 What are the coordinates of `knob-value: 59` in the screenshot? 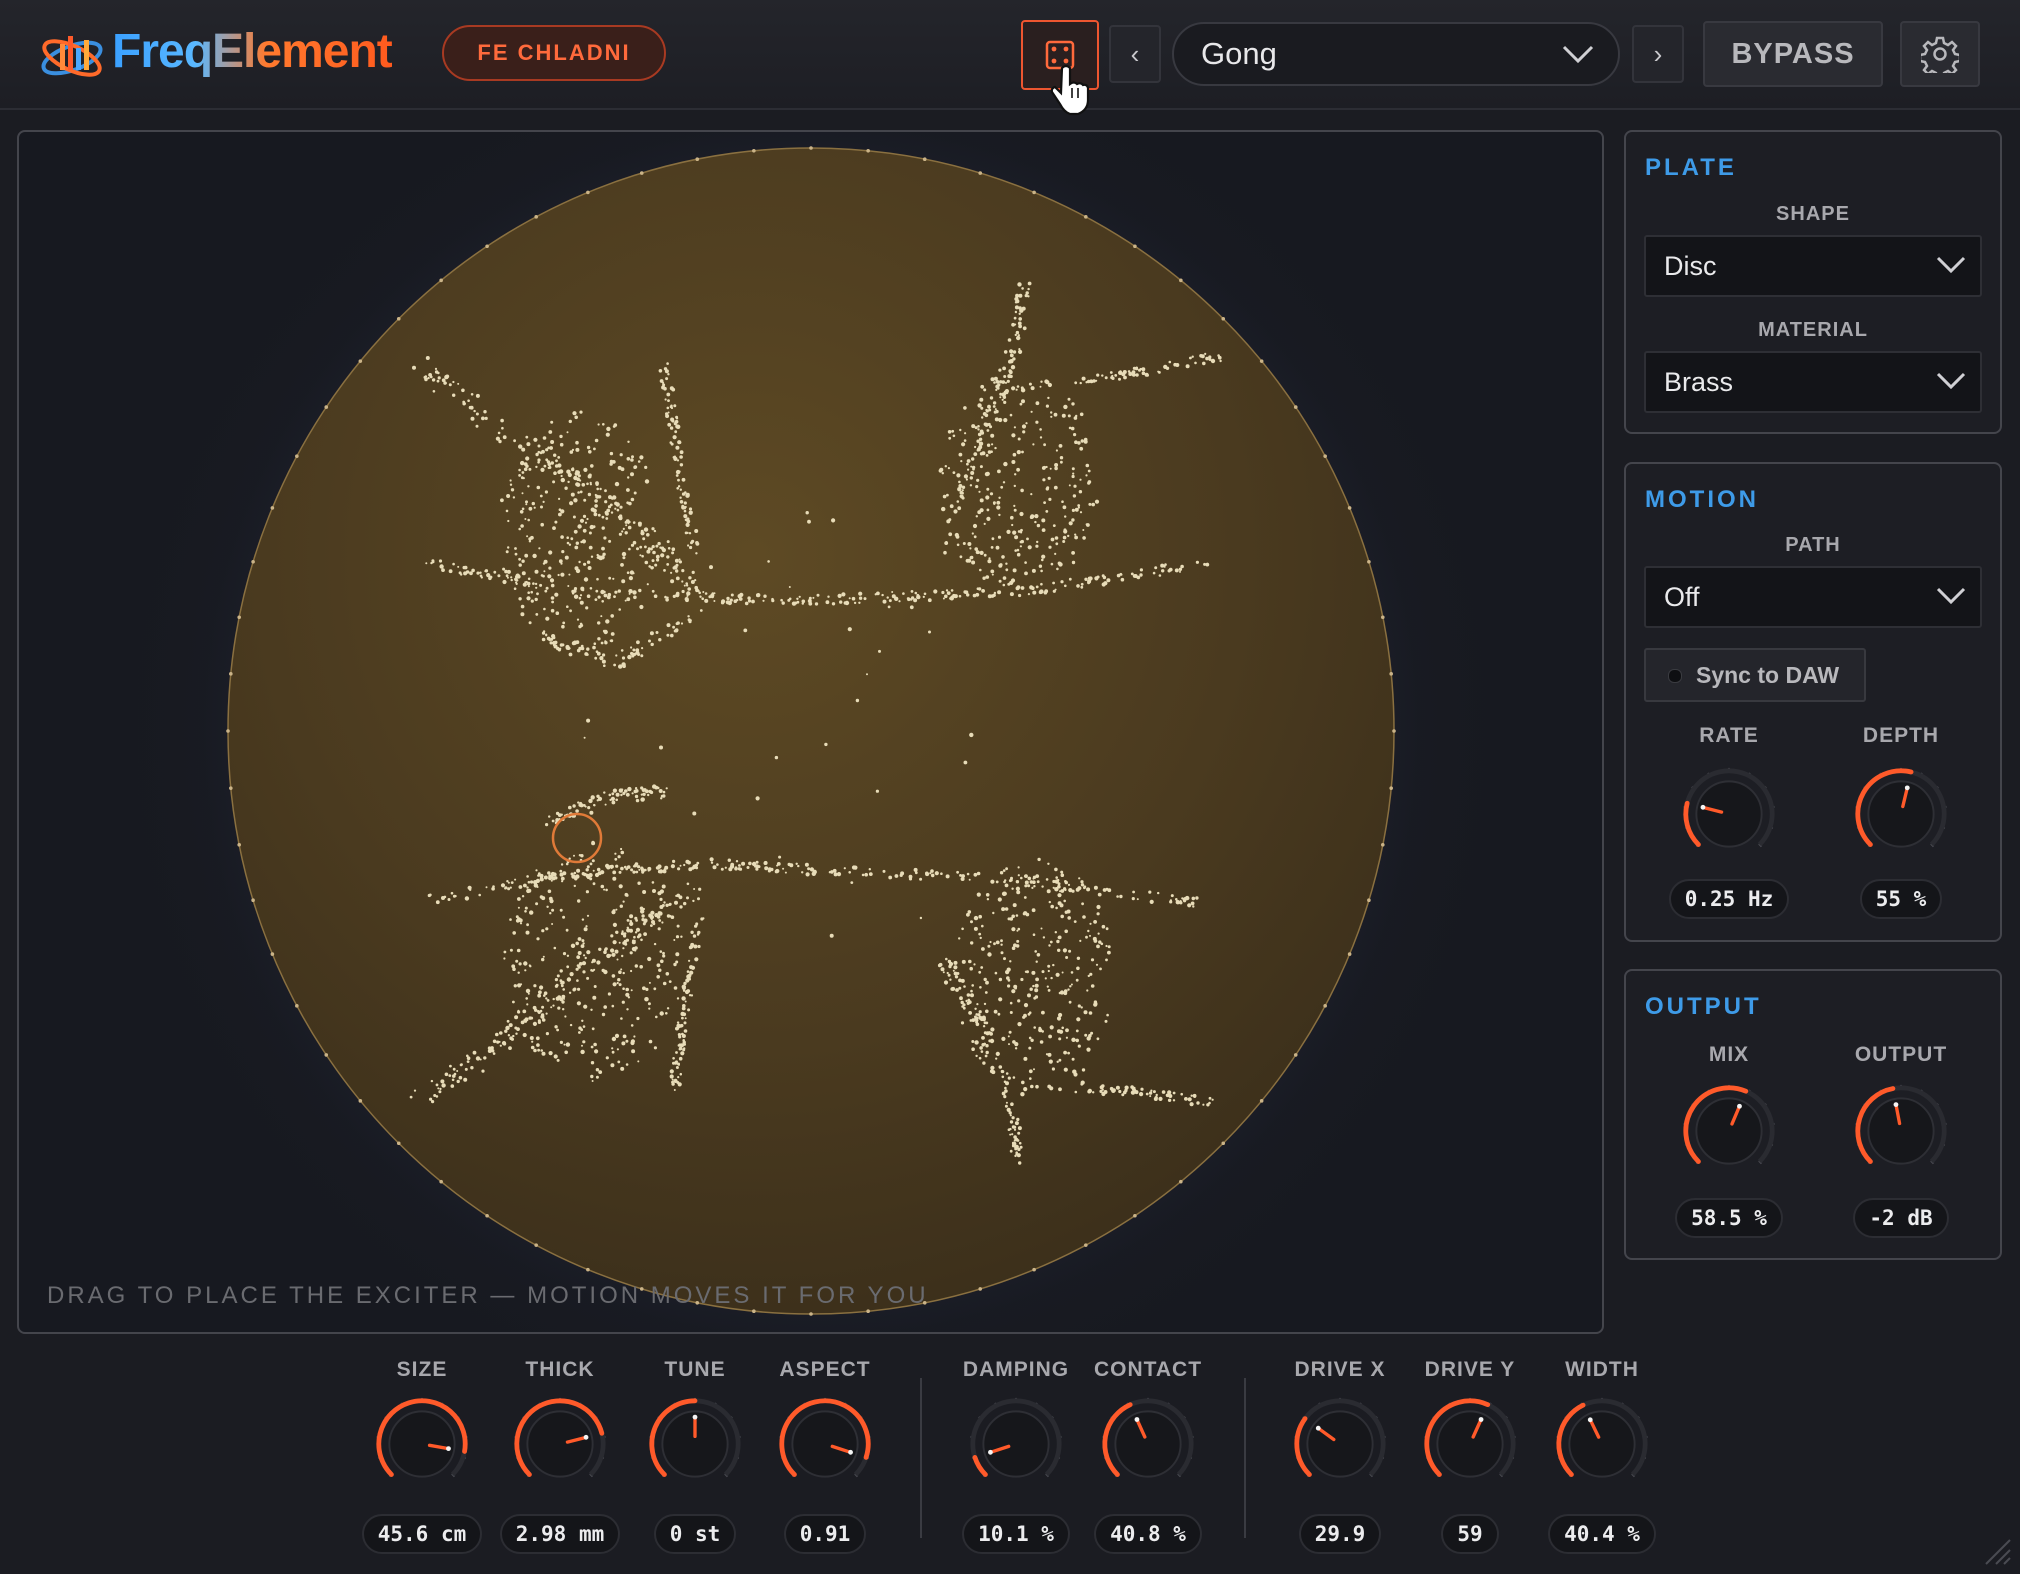 It's located at (1470, 1534).